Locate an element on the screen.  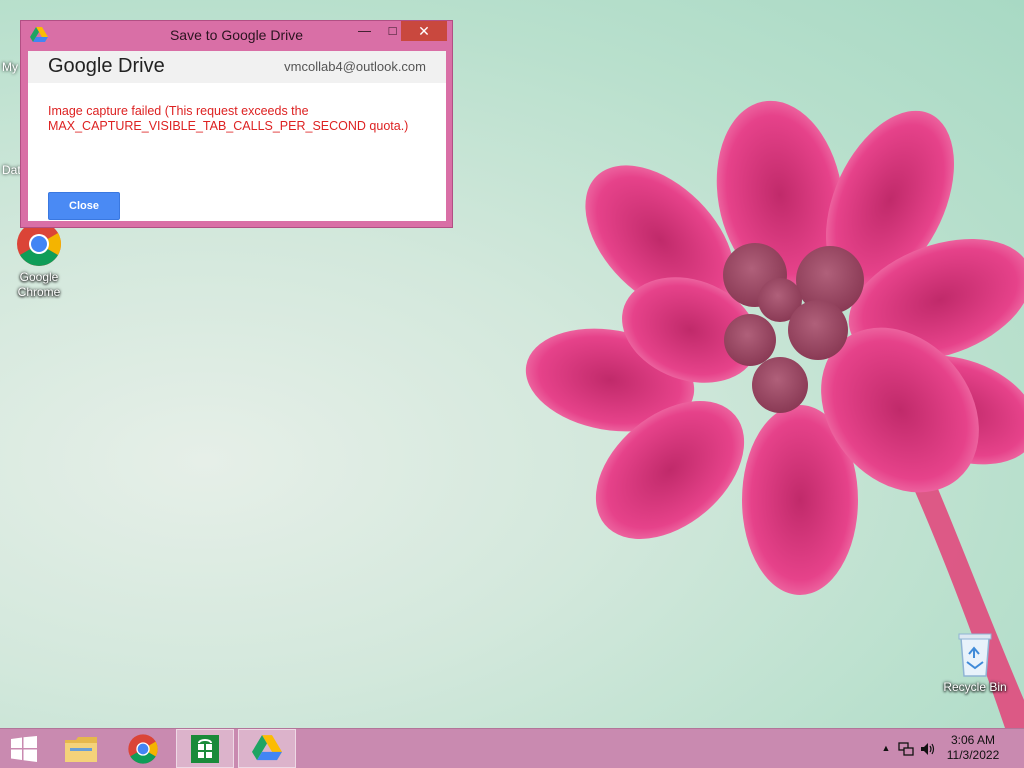
taskbar: ▲ 3:06 AM 11/3/2022 is located at coordinates (512, 748).